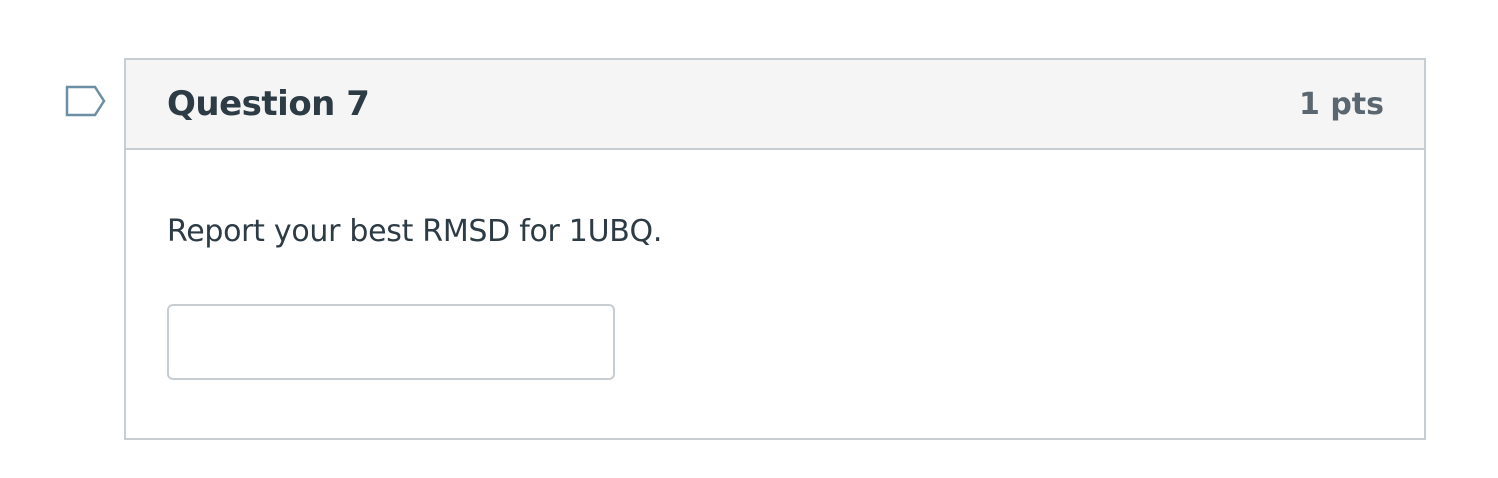 This screenshot has height=478, width=1498. What do you see at coordinates (391, 342) in the screenshot?
I see `answer-input` at bounding box center [391, 342].